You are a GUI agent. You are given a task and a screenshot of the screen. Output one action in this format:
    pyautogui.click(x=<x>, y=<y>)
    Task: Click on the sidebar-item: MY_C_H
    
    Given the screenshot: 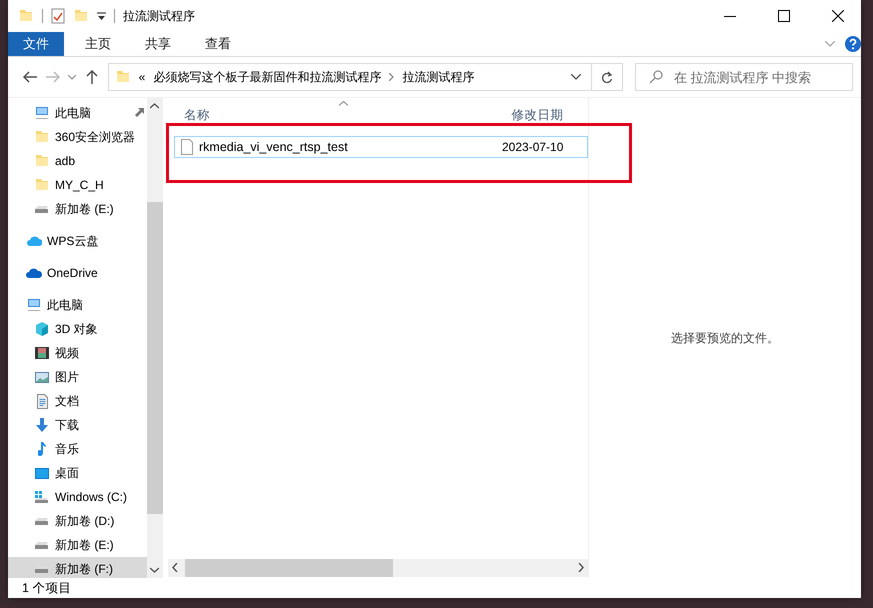 What is the action you would take?
    pyautogui.click(x=77, y=185)
    